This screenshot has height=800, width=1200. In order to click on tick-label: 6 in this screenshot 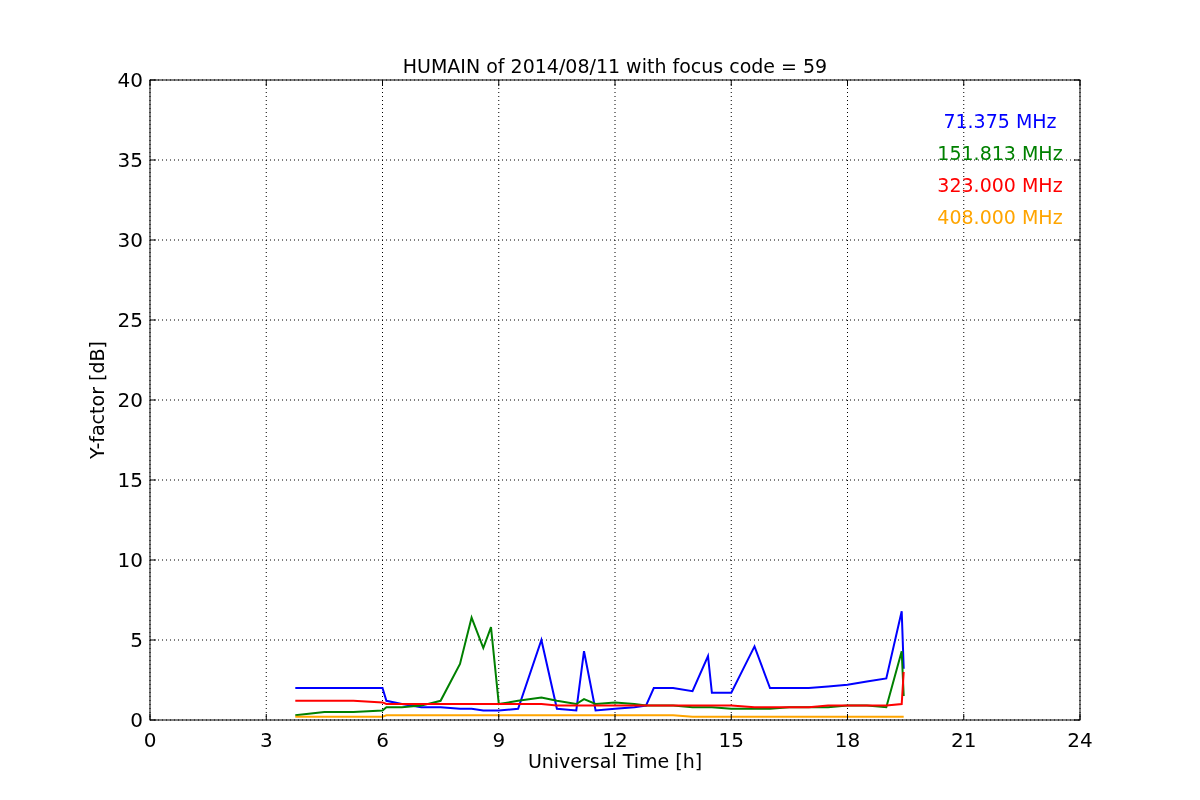, I will do `click(382, 740)`.